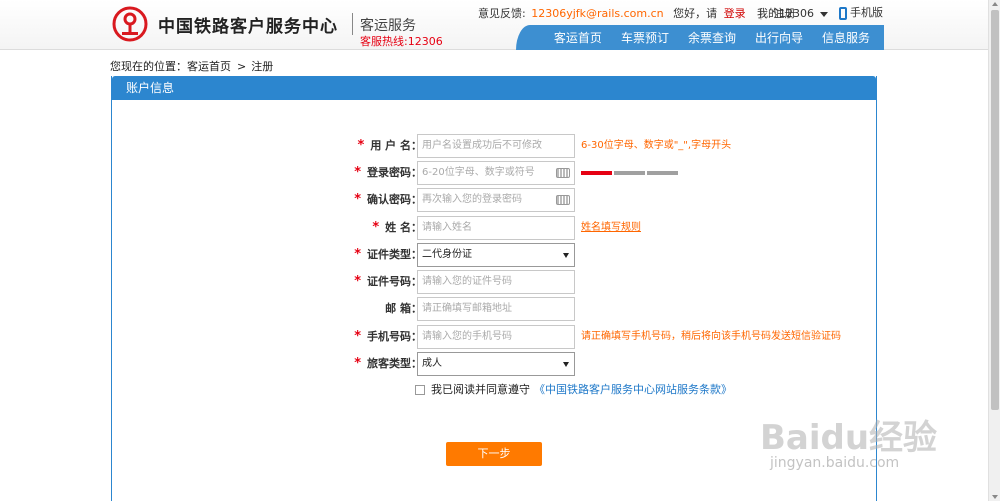 This screenshot has width=1000, height=501. Describe the element at coordinates (995, 210) in the screenshot. I see `scrollbar-thumb` at that location.